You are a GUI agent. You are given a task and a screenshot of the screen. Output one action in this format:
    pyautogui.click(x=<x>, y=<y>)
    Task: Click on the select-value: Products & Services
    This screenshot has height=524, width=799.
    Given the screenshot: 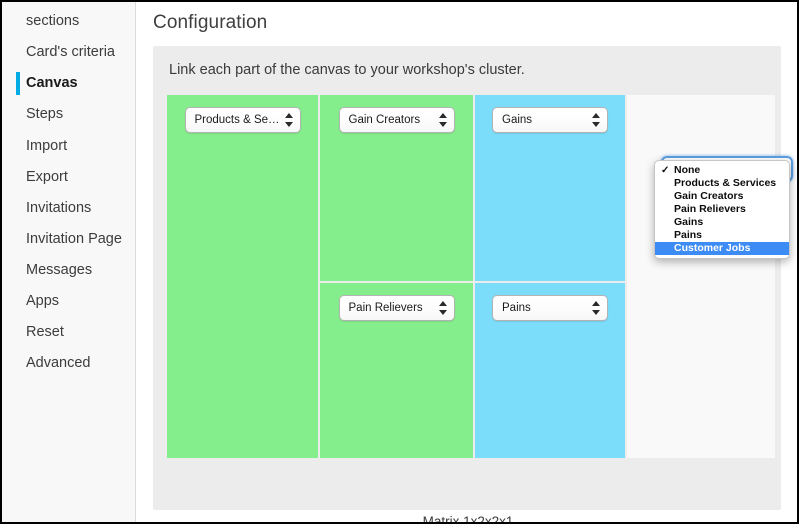 What is the action you would take?
    pyautogui.click(x=238, y=120)
    